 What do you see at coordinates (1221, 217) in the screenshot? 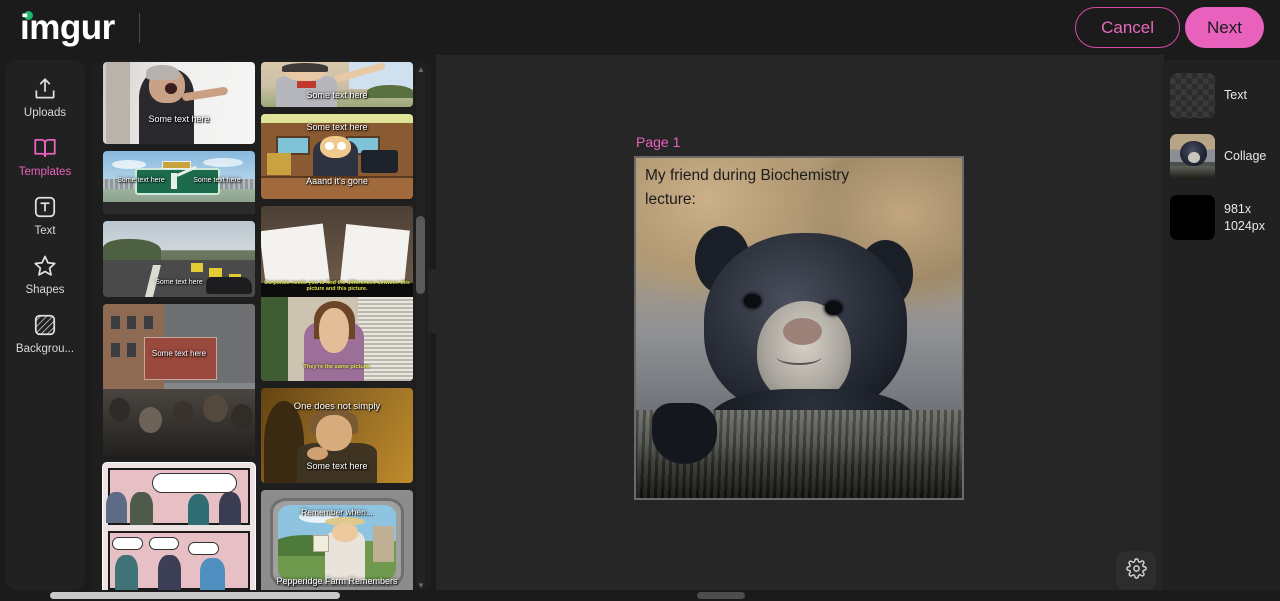
I see `layer-item-background: 981x 1024px` at bounding box center [1221, 217].